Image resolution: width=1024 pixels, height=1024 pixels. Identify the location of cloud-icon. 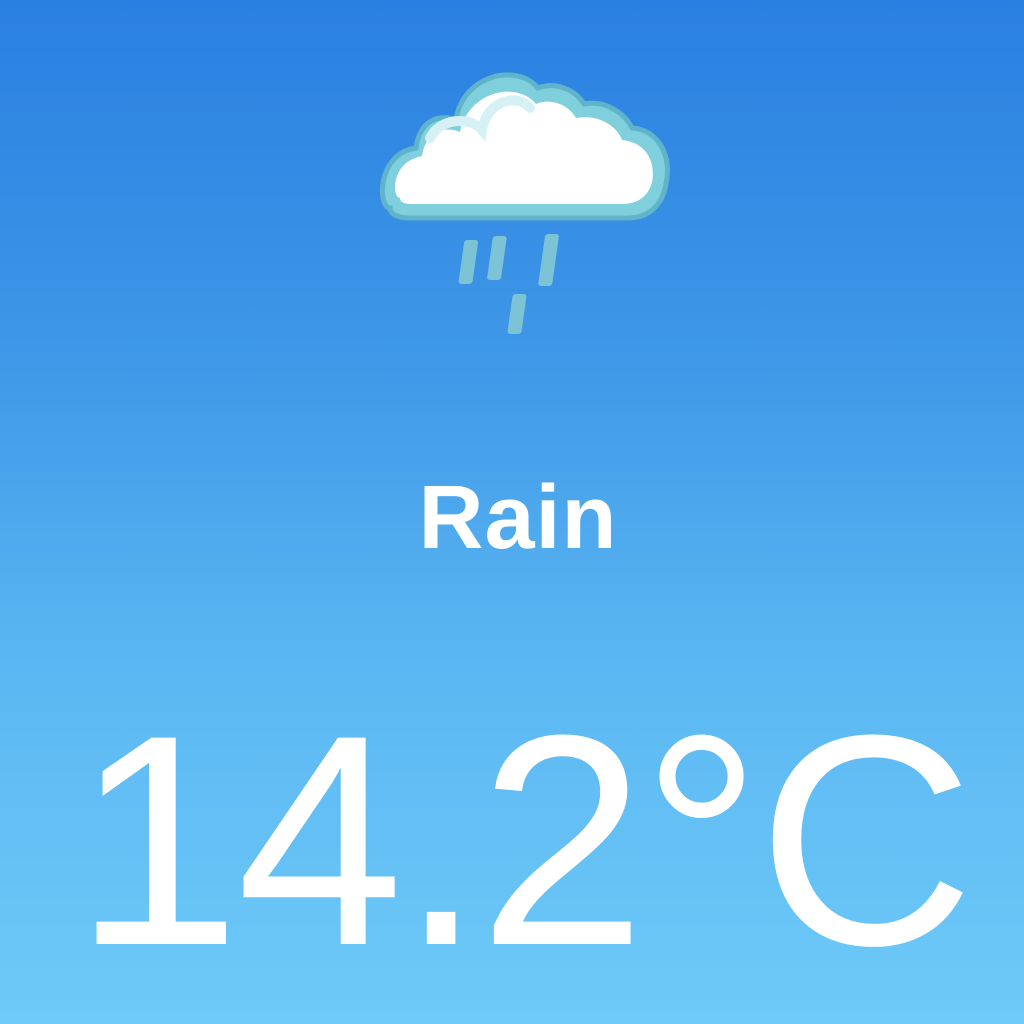
(524, 146).